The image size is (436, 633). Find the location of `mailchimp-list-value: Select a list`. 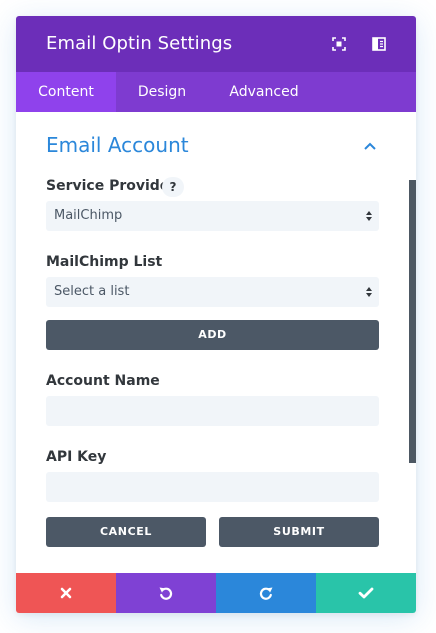

mailchimp-list-value: Select a list is located at coordinates (92, 291).